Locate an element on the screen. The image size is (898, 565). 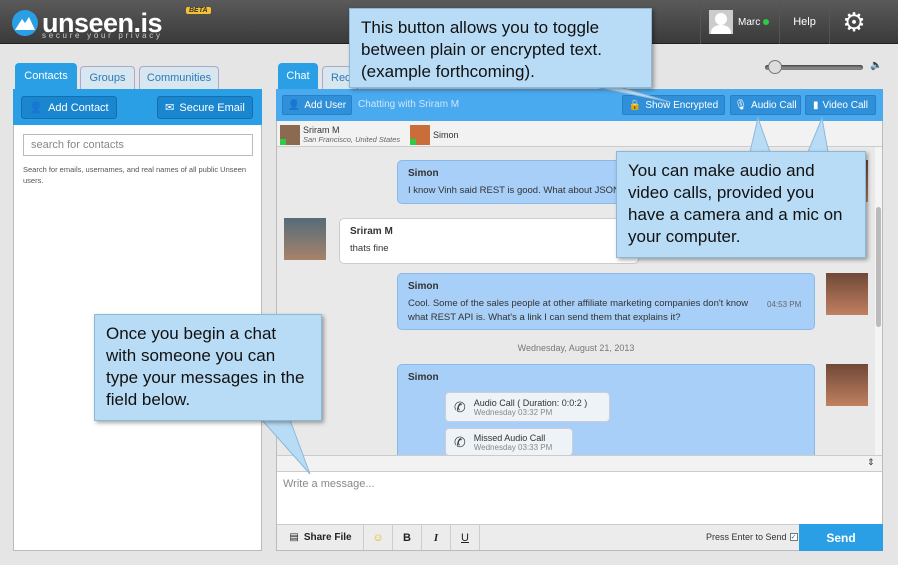
call-log-item: ✆ Missed Audio Call Wednesday 03:33 PM is located at coordinates (509, 442).